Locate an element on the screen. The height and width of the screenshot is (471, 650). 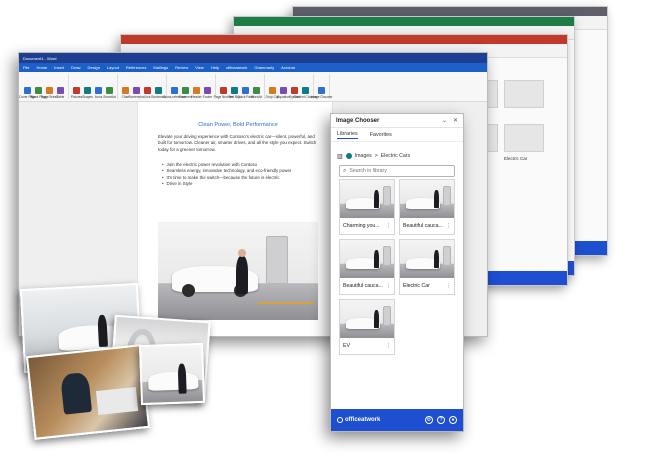
comment-icon is located at coordinates (185, 90).